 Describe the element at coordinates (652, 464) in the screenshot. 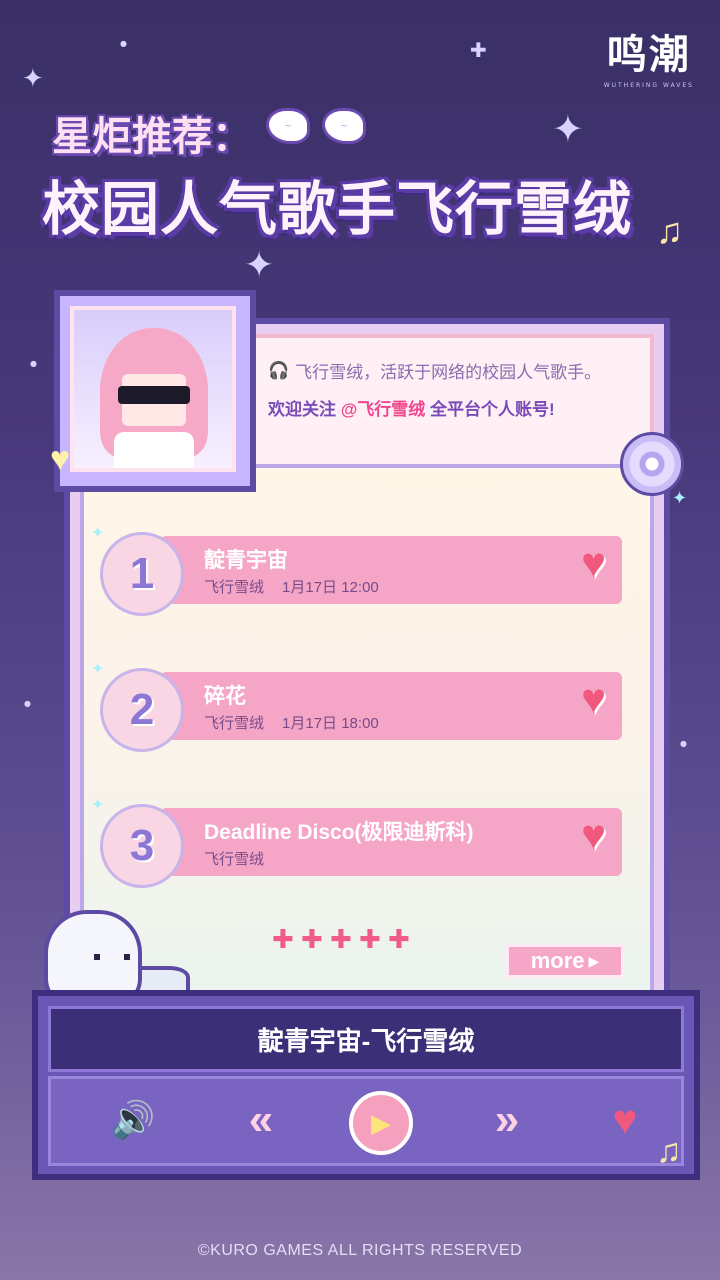

I see `cd-disc-icon` at that location.